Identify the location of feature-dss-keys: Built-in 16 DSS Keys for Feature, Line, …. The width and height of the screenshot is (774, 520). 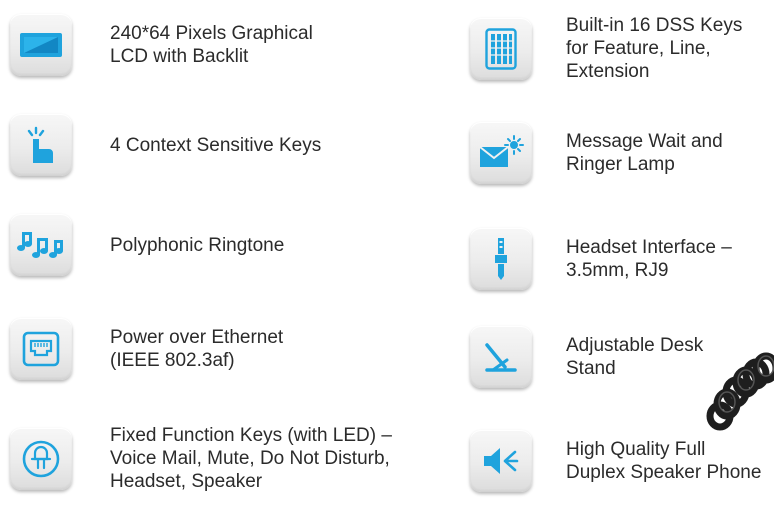
(606, 48).